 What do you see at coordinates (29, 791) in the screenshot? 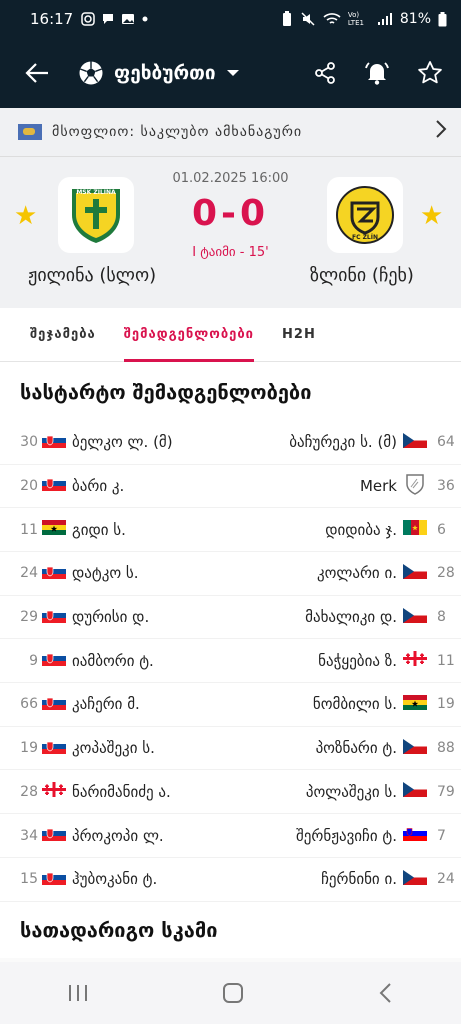
I see `home-player-number: 28` at bounding box center [29, 791].